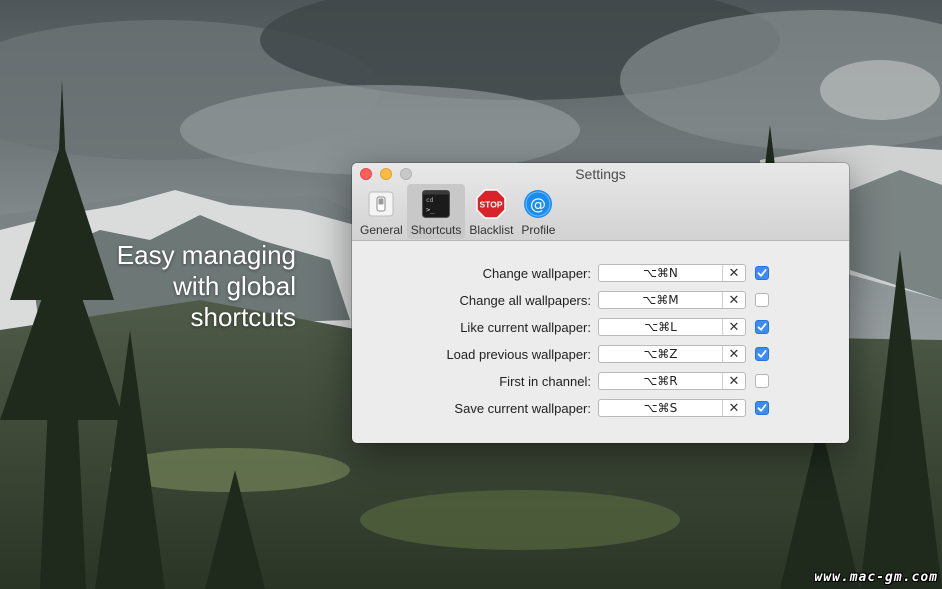 Image resolution: width=942 pixels, height=589 pixels. Describe the element at coordinates (661, 273) in the screenshot. I see `shortcut-keys: ⌥⌘N` at that location.